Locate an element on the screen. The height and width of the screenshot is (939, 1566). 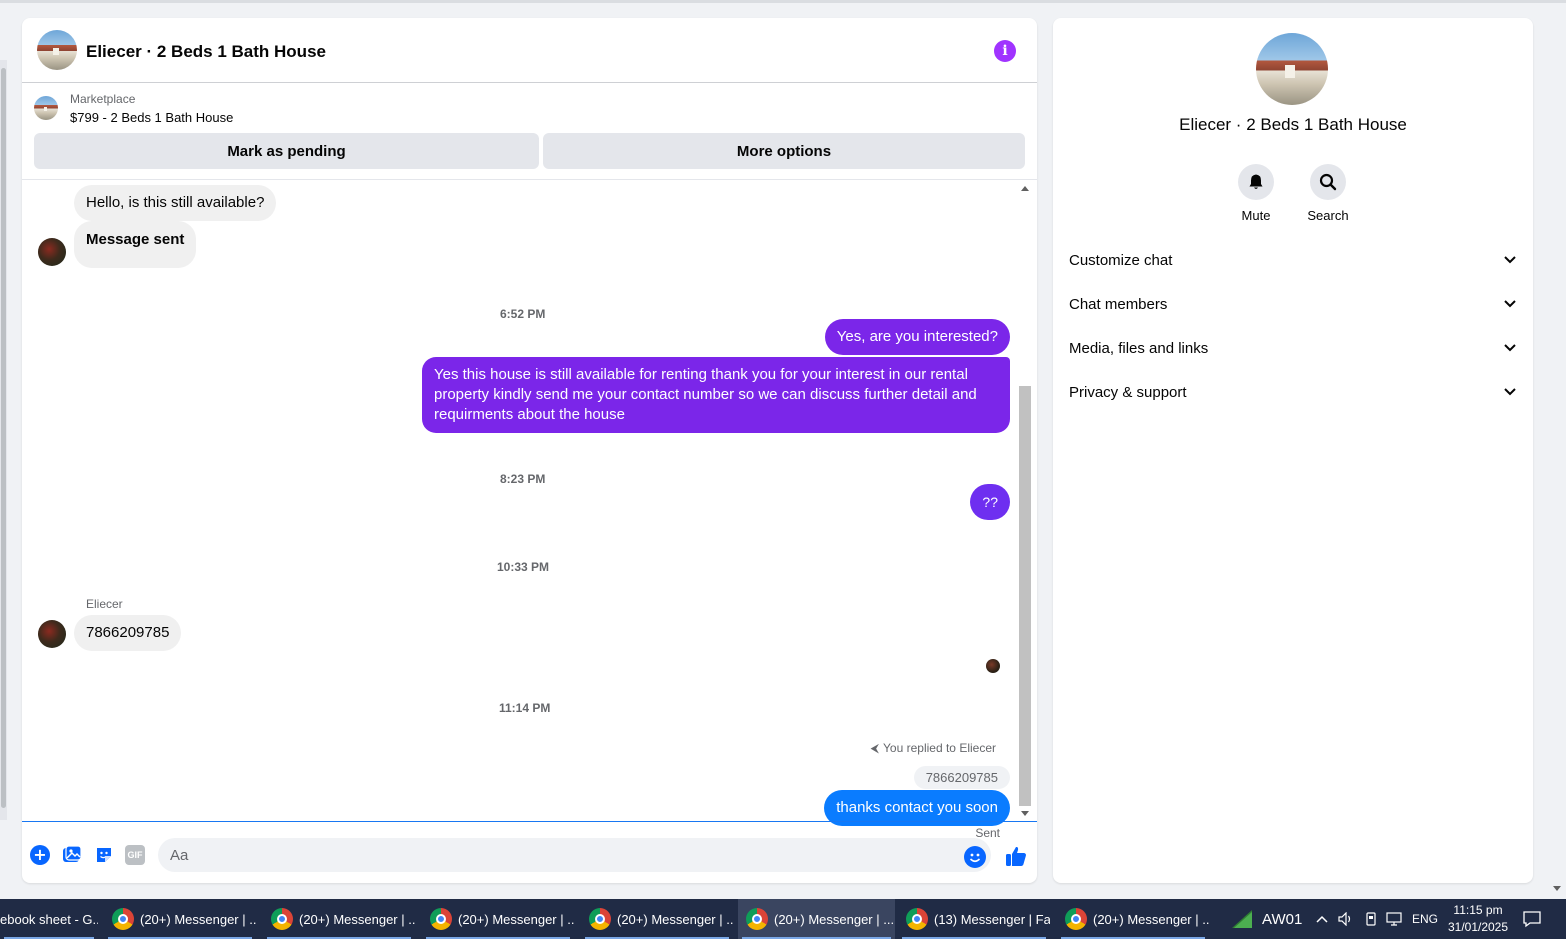
message-scrollbar-thumb is located at coordinates (1025, 596).